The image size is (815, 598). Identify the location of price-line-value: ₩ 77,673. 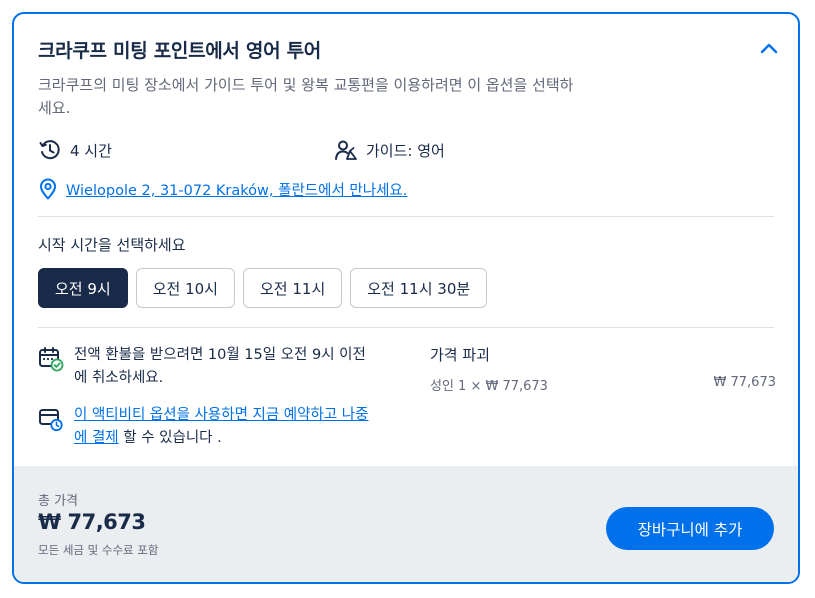
(744, 382).